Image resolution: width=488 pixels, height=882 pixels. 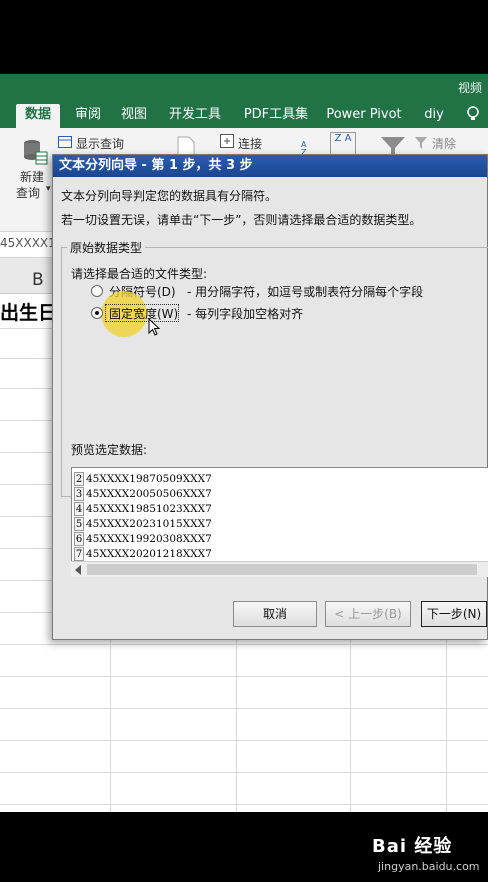 What do you see at coordinates (368, 614) in the screenshot?
I see `back-button: < 上一步(B)` at bounding box center [368, 614].